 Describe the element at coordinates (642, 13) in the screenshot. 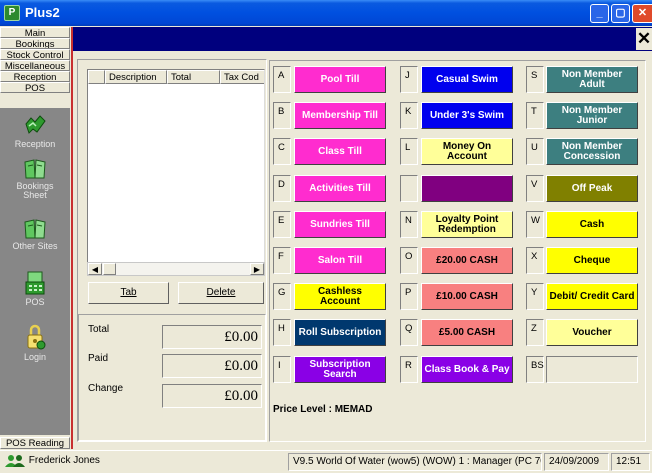

I see `close-window-button: ✕` at that location.